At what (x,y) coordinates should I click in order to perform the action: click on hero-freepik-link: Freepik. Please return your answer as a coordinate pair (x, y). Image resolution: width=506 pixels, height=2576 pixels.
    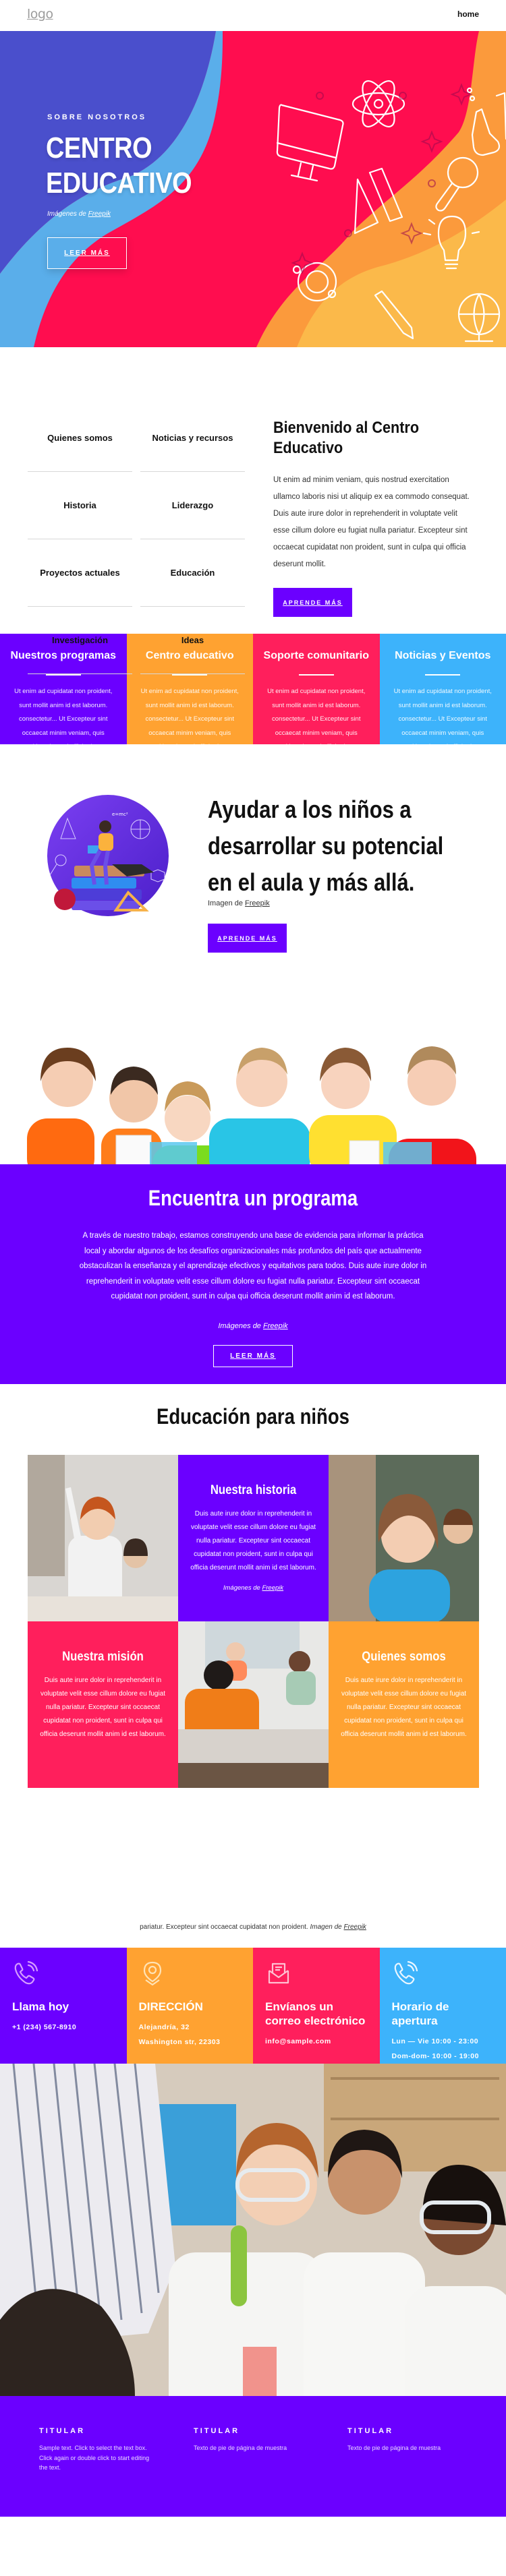
    Looking at the image, I should click on (100, 214).